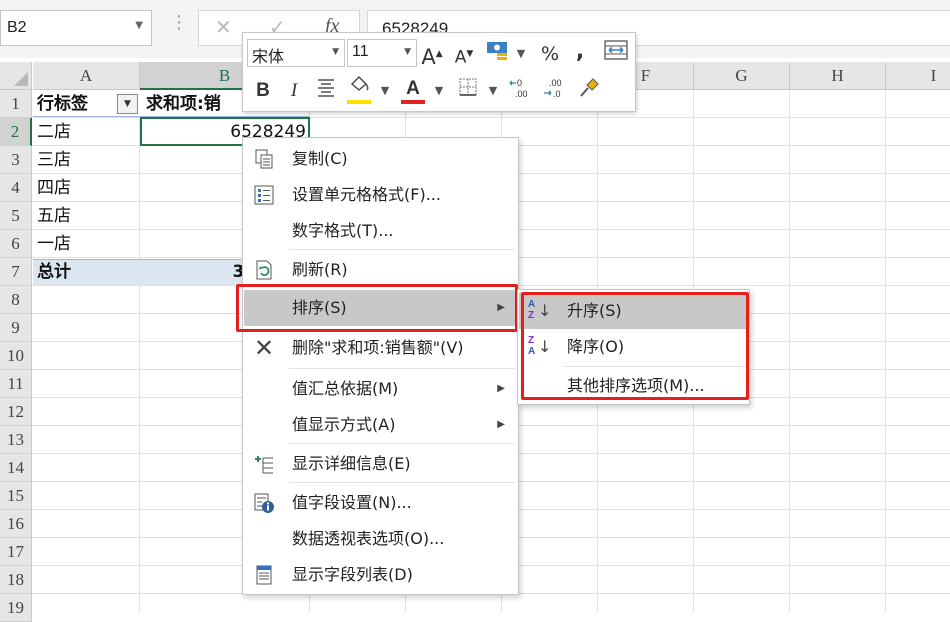 The width and height of the screenshot is (950, 622). Describe the element at coordinates (17, 27) in the screenshot. I see `name-box-value: B2` at that location.